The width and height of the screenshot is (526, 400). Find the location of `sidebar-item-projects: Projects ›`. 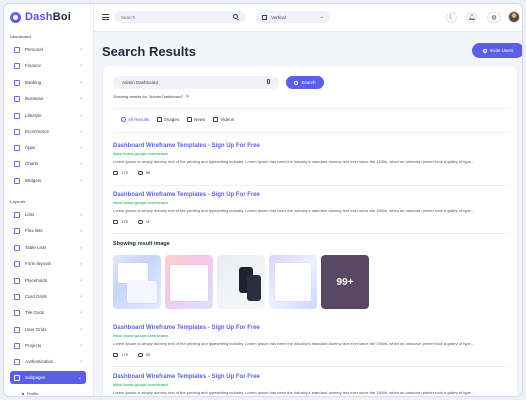

sidebar-item-projects: Projects › is located at coordinates (48, 345).